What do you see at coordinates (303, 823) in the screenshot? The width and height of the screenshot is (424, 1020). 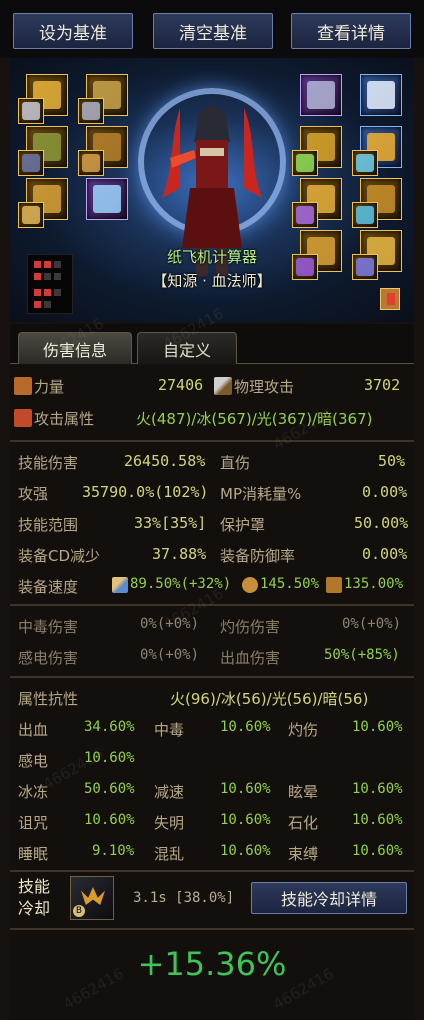 I see `resist-item-label: 石化` at bounding box center [303, 823].